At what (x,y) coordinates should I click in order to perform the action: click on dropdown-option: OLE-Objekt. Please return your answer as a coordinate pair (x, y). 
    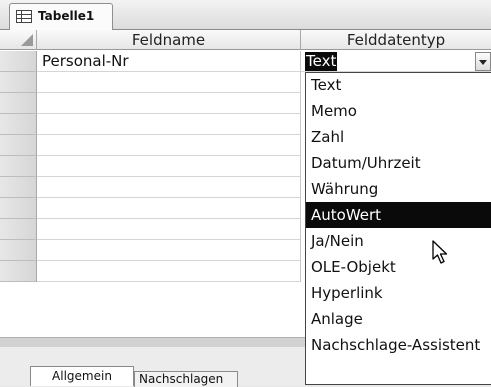
    Looking at the image, I should click on (398, 267).